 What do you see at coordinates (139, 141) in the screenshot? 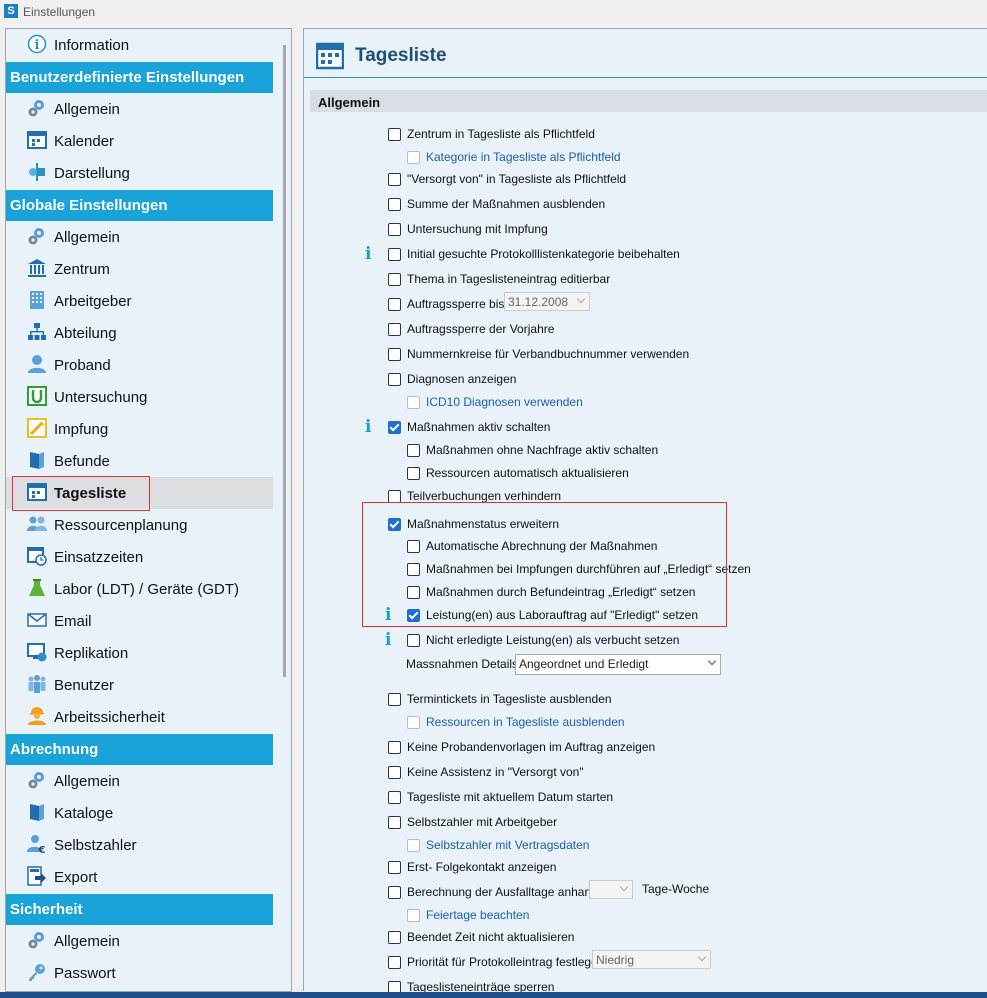
I see `sidebar-item-kalender: Kalender` at bounding box center [139, 141].